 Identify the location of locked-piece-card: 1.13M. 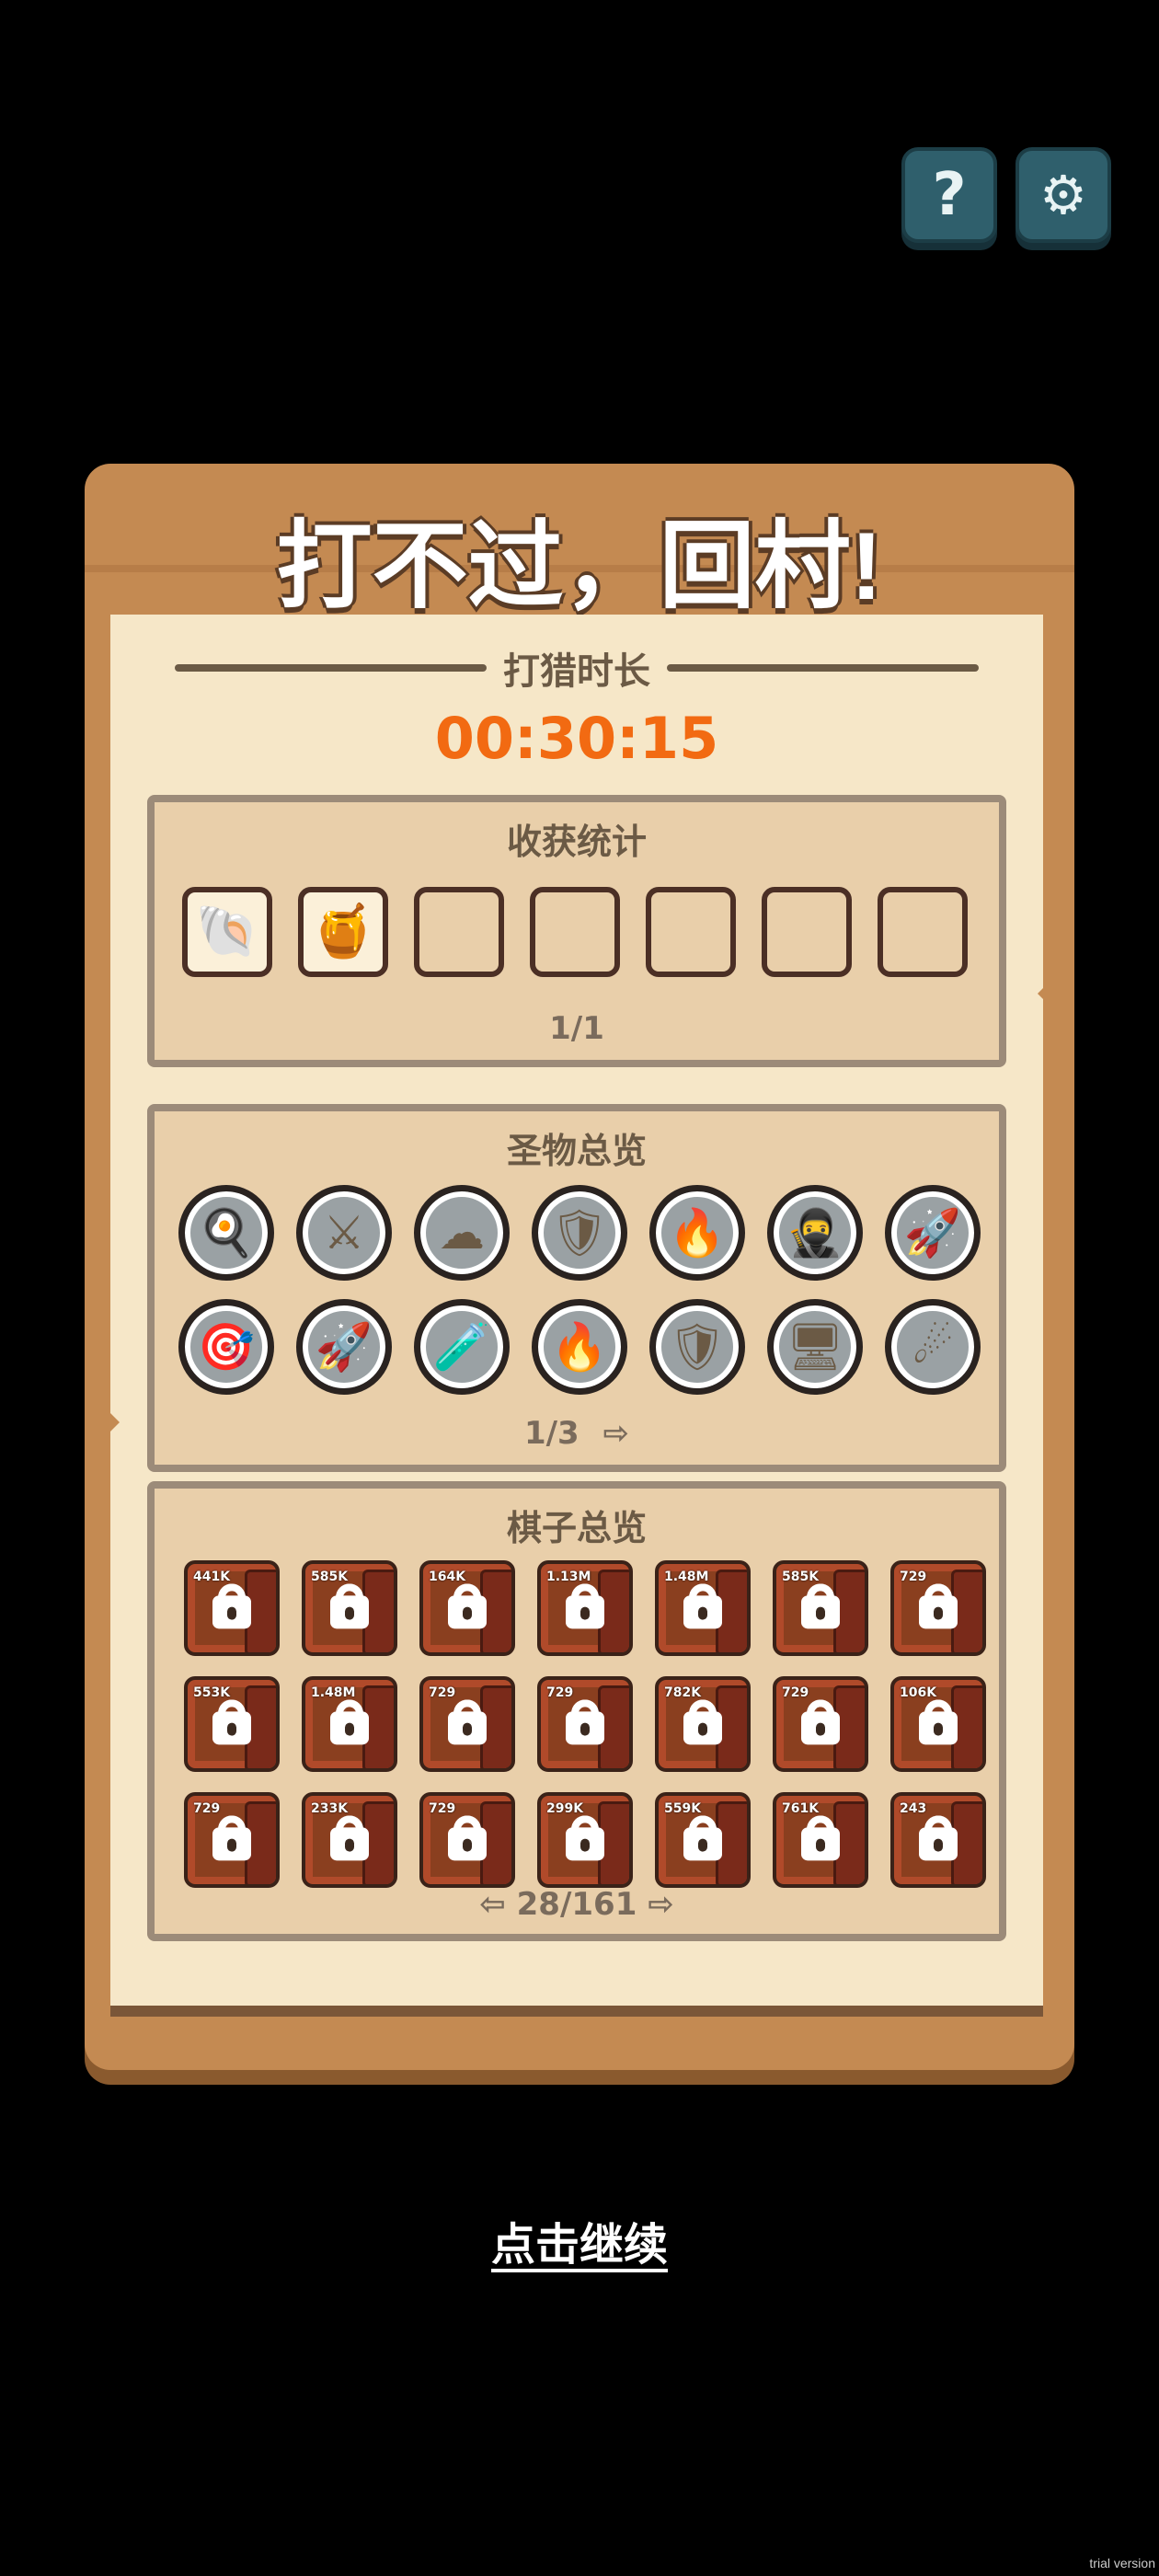
(585, 1608).